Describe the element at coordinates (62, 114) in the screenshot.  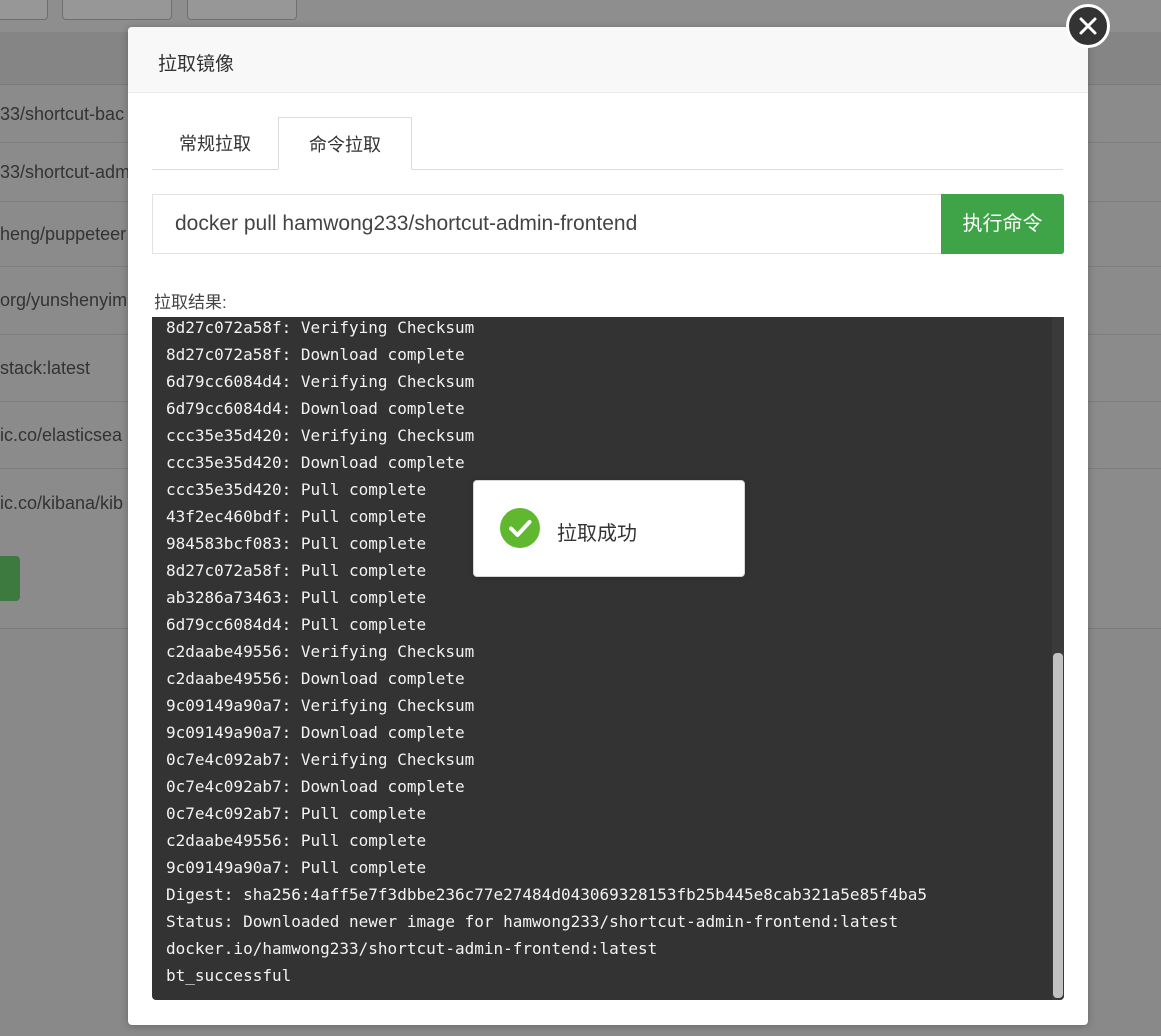
I see `background-row-text: 33/shortcut-bac` at that location.